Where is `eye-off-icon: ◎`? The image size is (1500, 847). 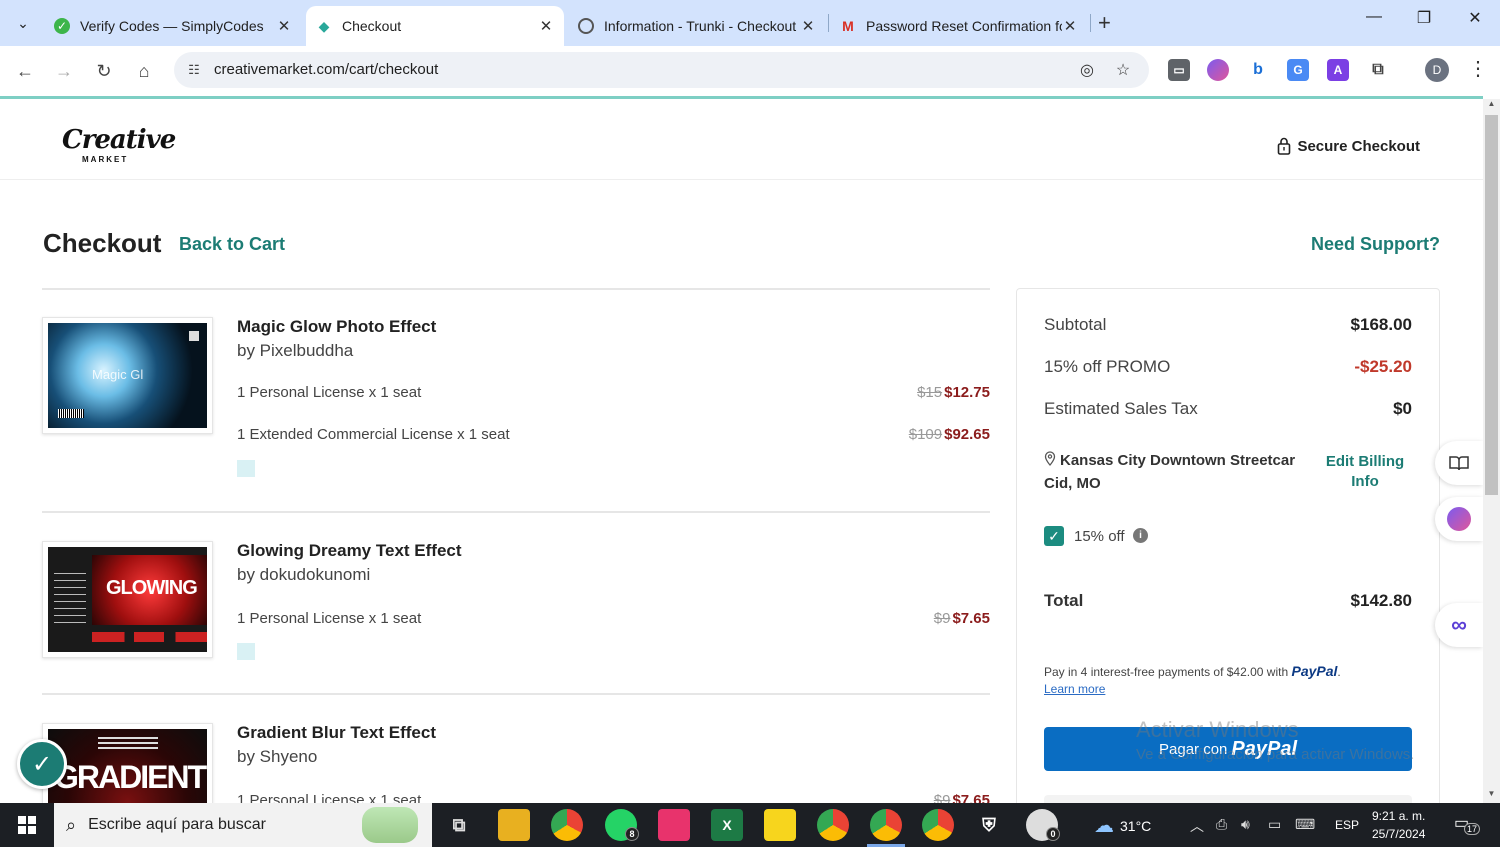 eye-off-icon: ◎ is located at coordinates (1087, 70).